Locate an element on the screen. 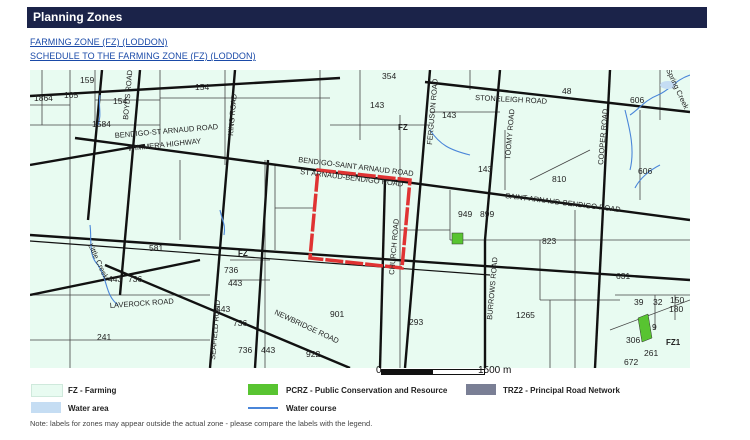 This screenshot has height=440, width=750. fz-swatch is located at coordinates (47, 390).